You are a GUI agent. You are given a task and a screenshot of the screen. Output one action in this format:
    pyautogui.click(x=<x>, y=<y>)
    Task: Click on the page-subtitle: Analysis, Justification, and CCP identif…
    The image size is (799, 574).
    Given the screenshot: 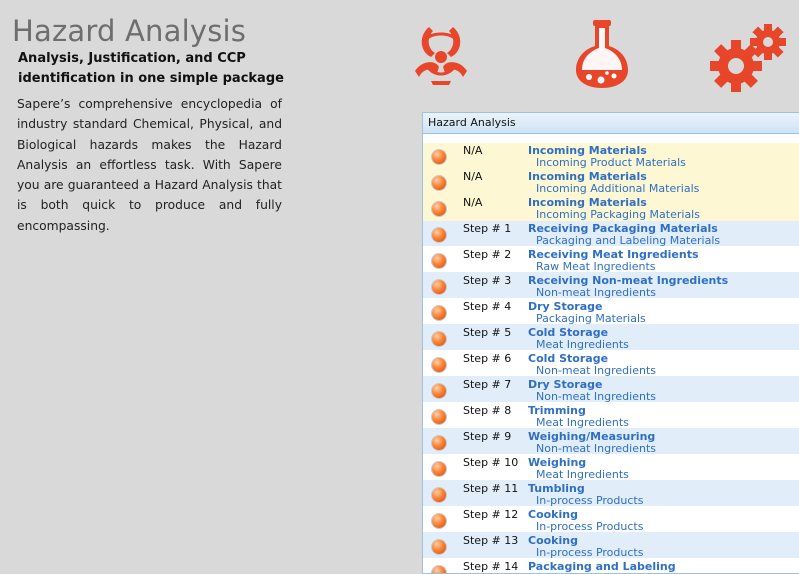 What is the action you would take?
    pyautogui.click(x=151, y=68)
    